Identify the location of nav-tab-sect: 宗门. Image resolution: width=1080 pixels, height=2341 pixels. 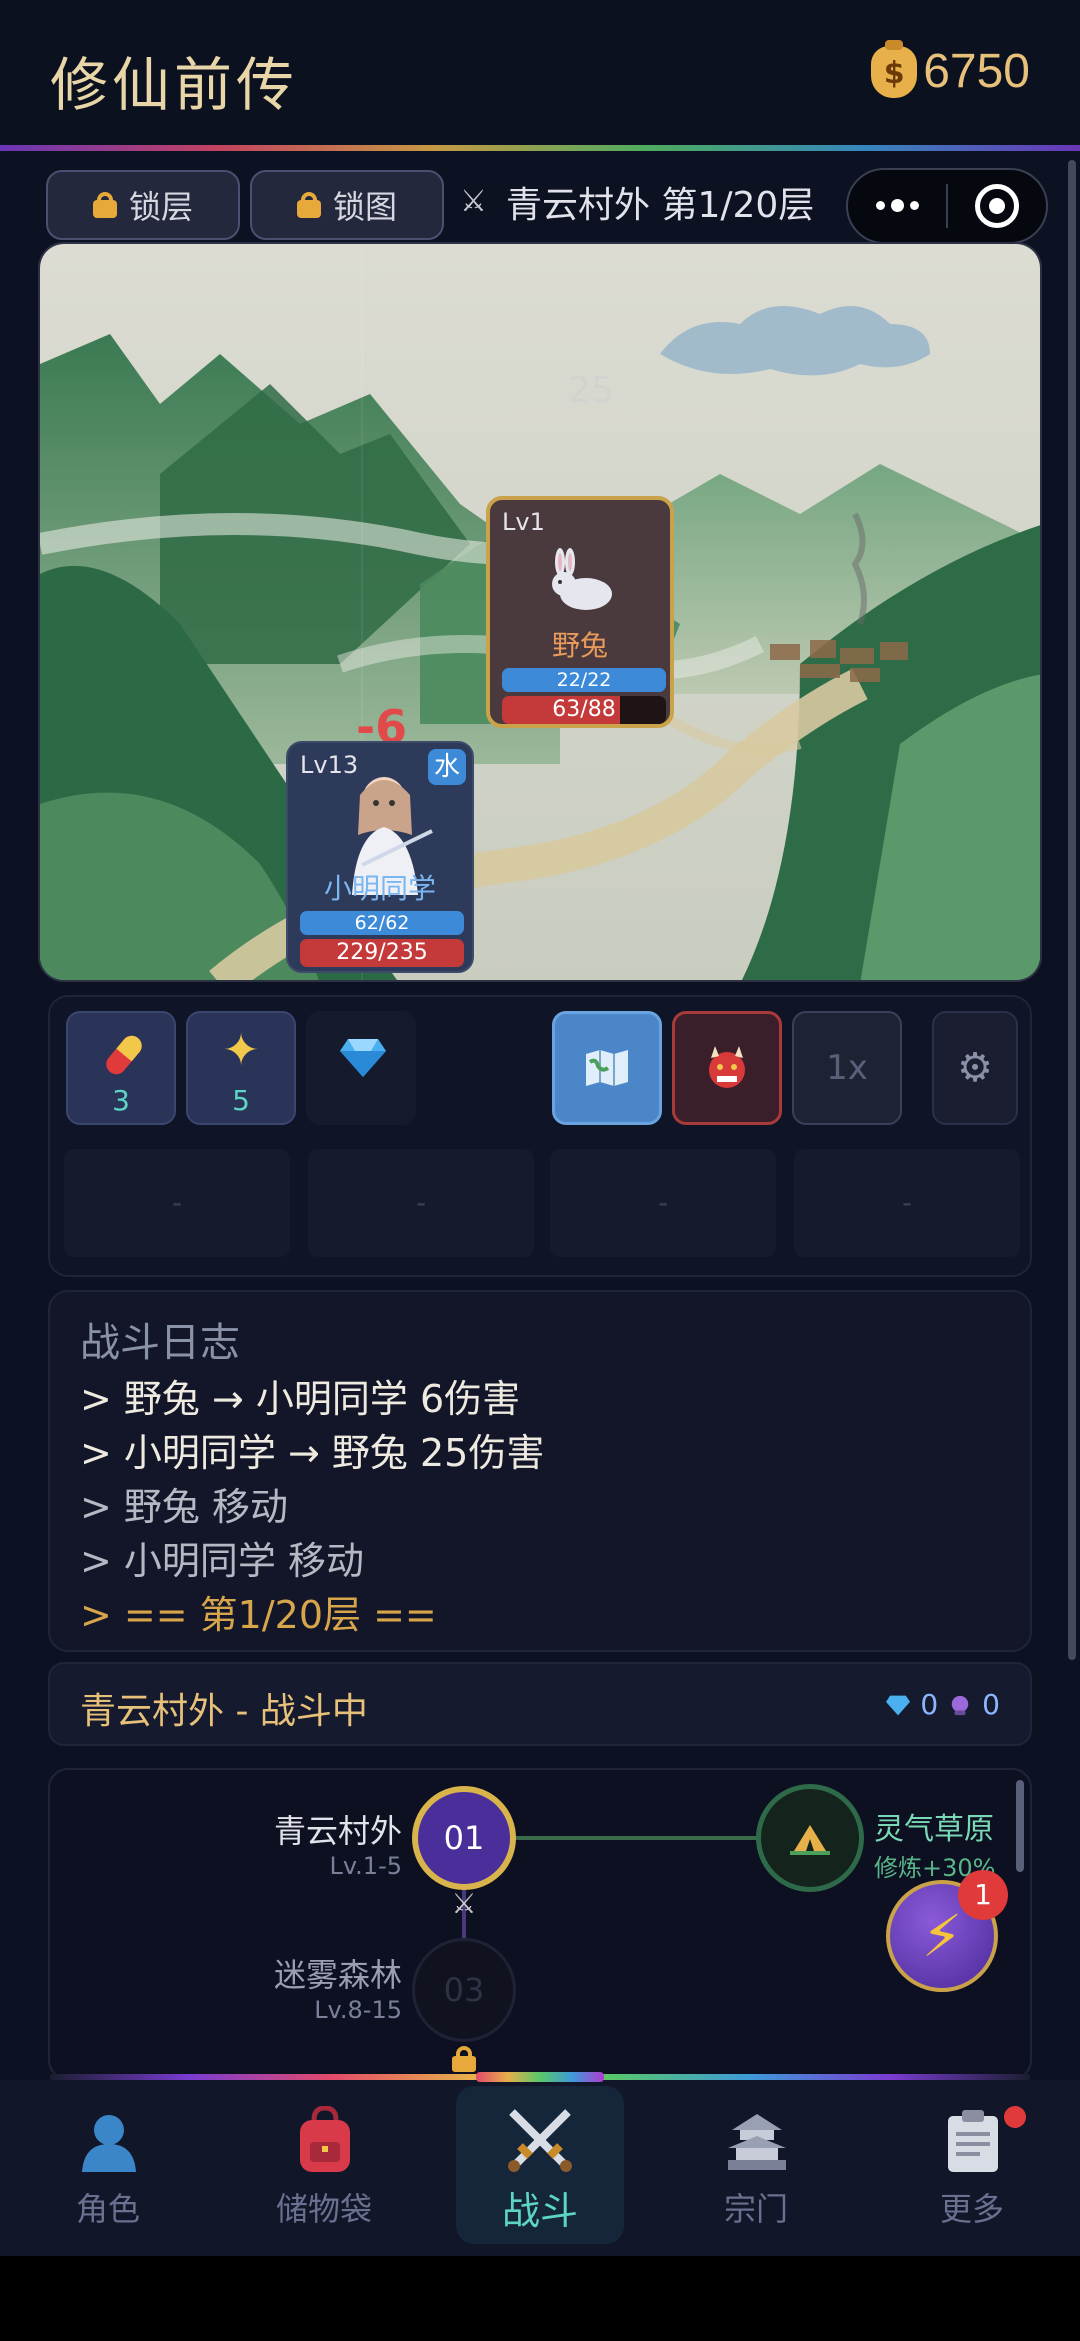
(756, 2168).